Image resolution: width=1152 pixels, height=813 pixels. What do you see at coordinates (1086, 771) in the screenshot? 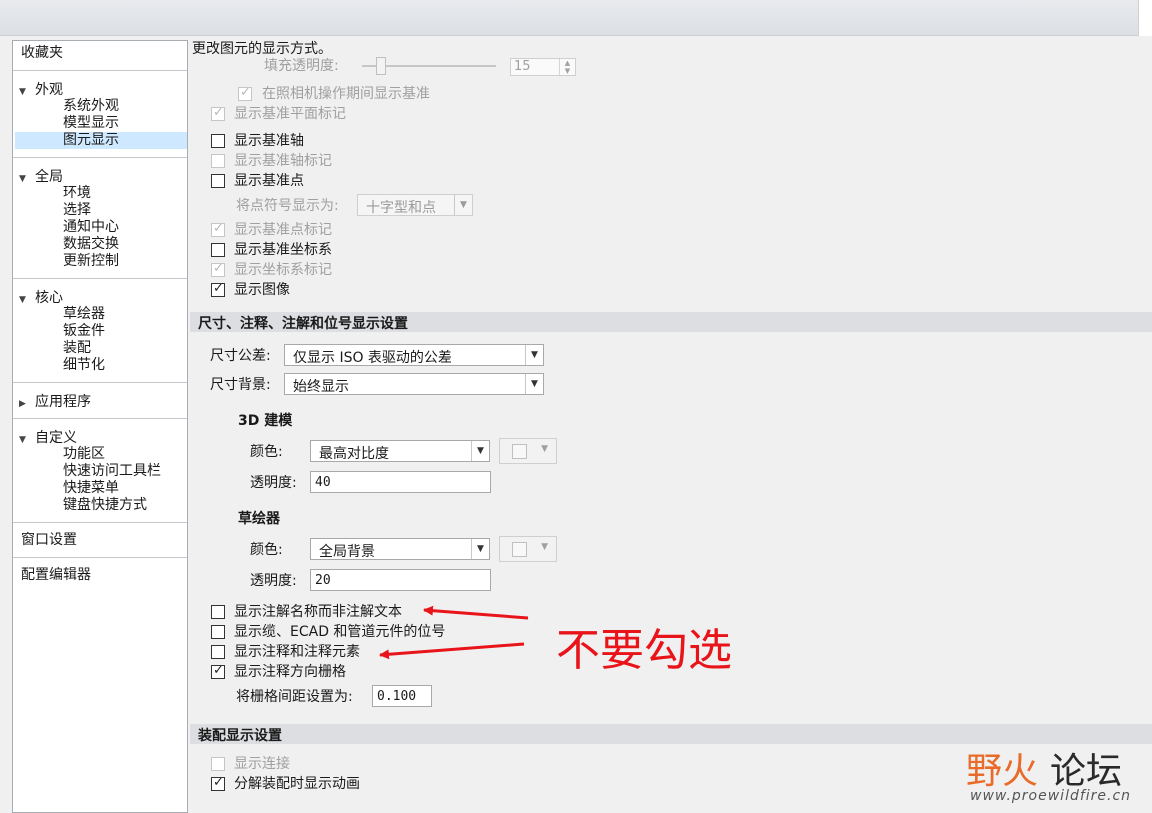
I see `watermark-name-part2: 论坛` at bounding box center [1086, 771].